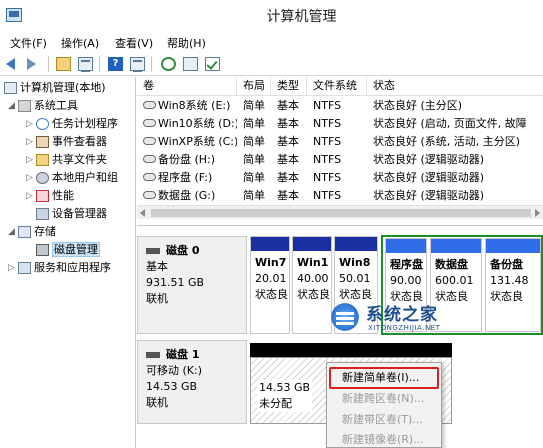  Describe the element at coordinates (271, 64) in the screenshot. I see `toolbar: ?` at that location.